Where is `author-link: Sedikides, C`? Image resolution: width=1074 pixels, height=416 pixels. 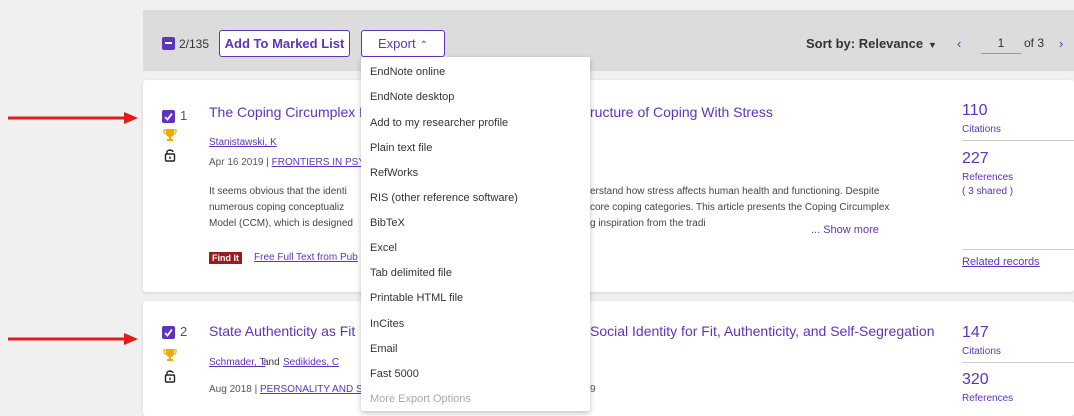
author-link: Sedikides, C is located at coordinates (311, 362).